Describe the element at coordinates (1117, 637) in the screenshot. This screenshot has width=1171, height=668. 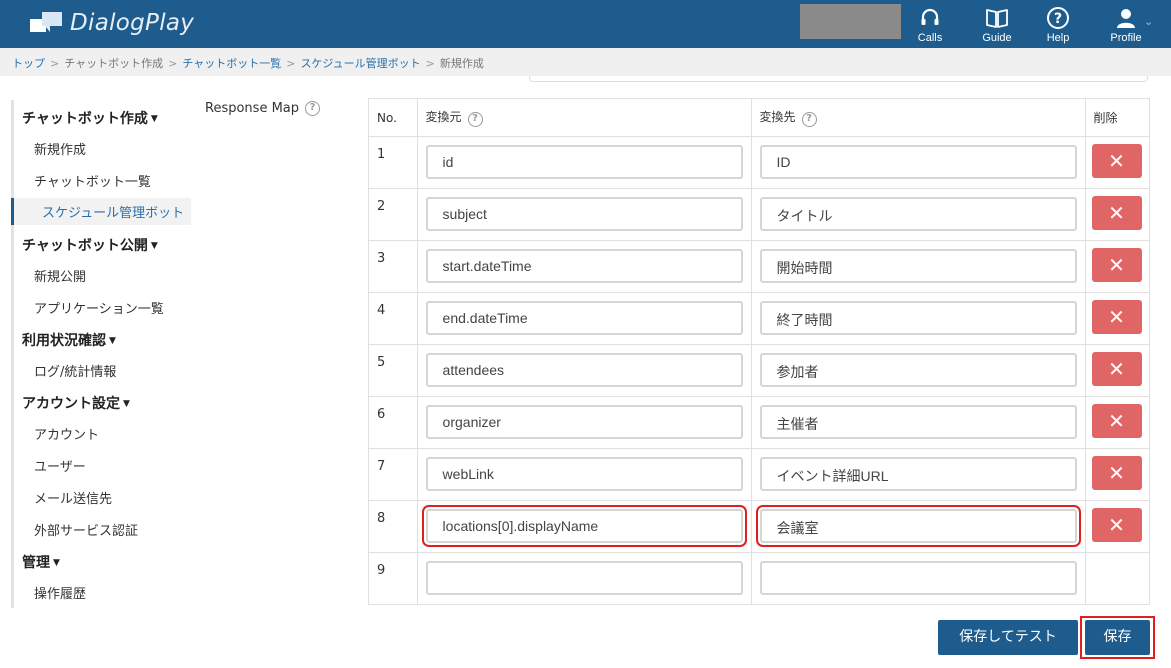
I see `save-button: 保存` at that location.